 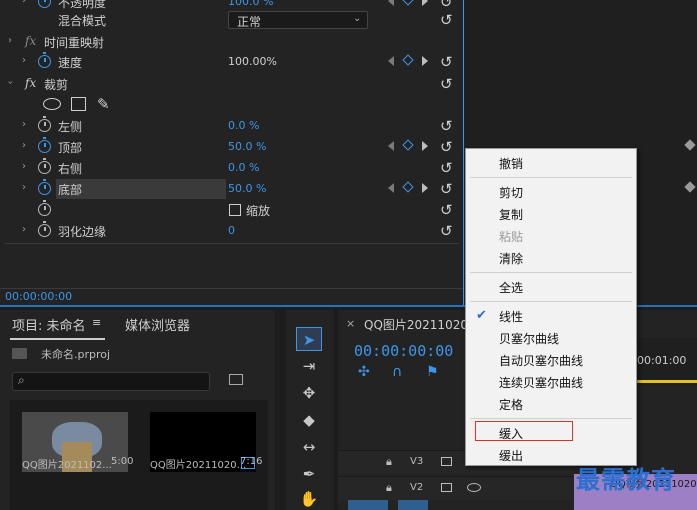 What do you see at coordinates (511, 258) in the screenshot?
I see `menu-item-clear: 清除` at bounding box center [511, 258].